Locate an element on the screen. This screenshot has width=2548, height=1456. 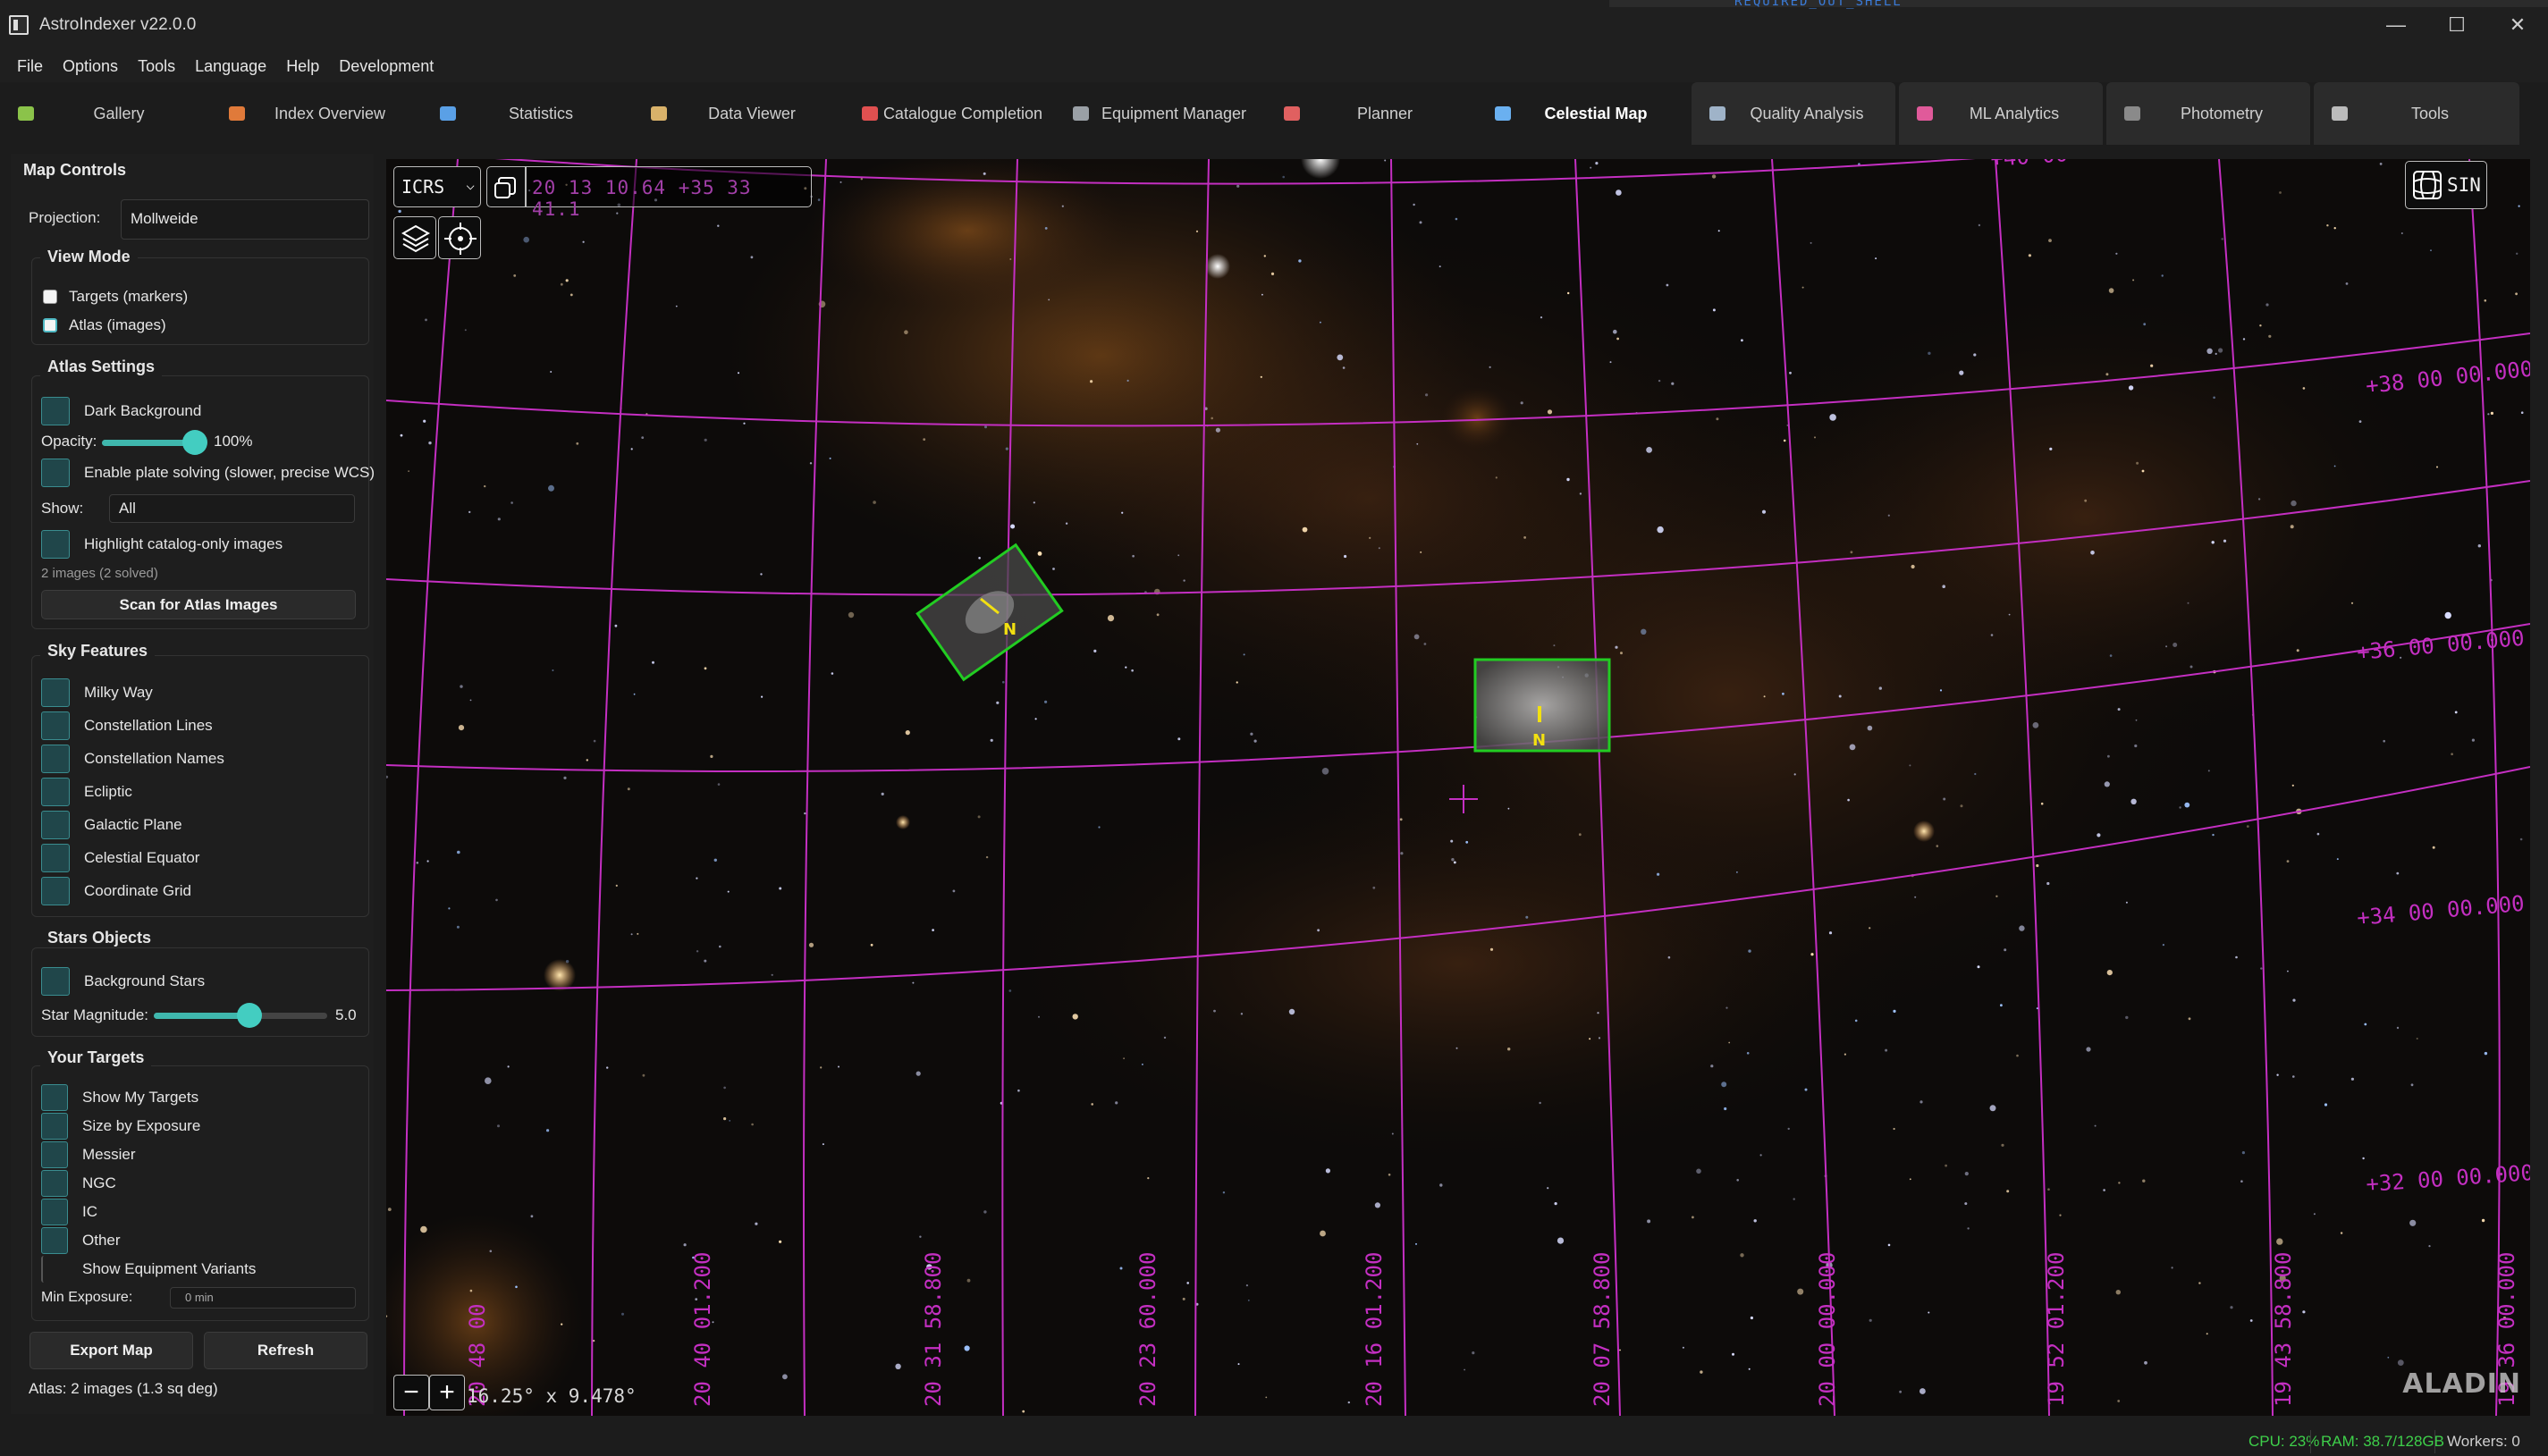
galactic-plane-checkbox is located at coordinates (56, 825).